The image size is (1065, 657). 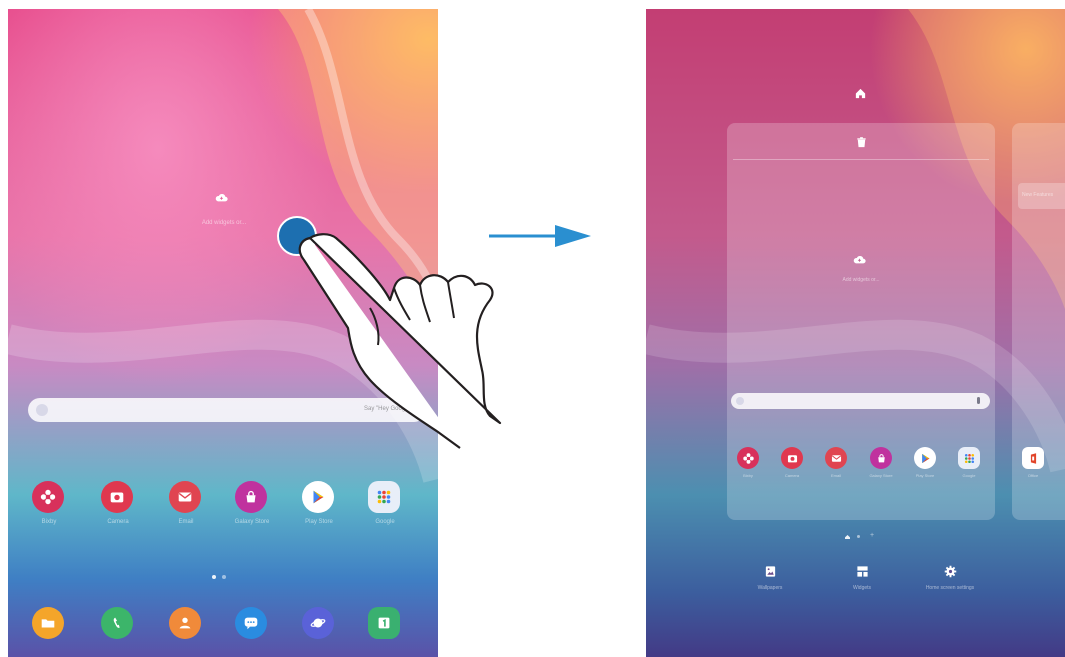 What do you see at coordinates (861, 142) in the screenshot?
I see `trash-icon` at bounding box center [861, 142].